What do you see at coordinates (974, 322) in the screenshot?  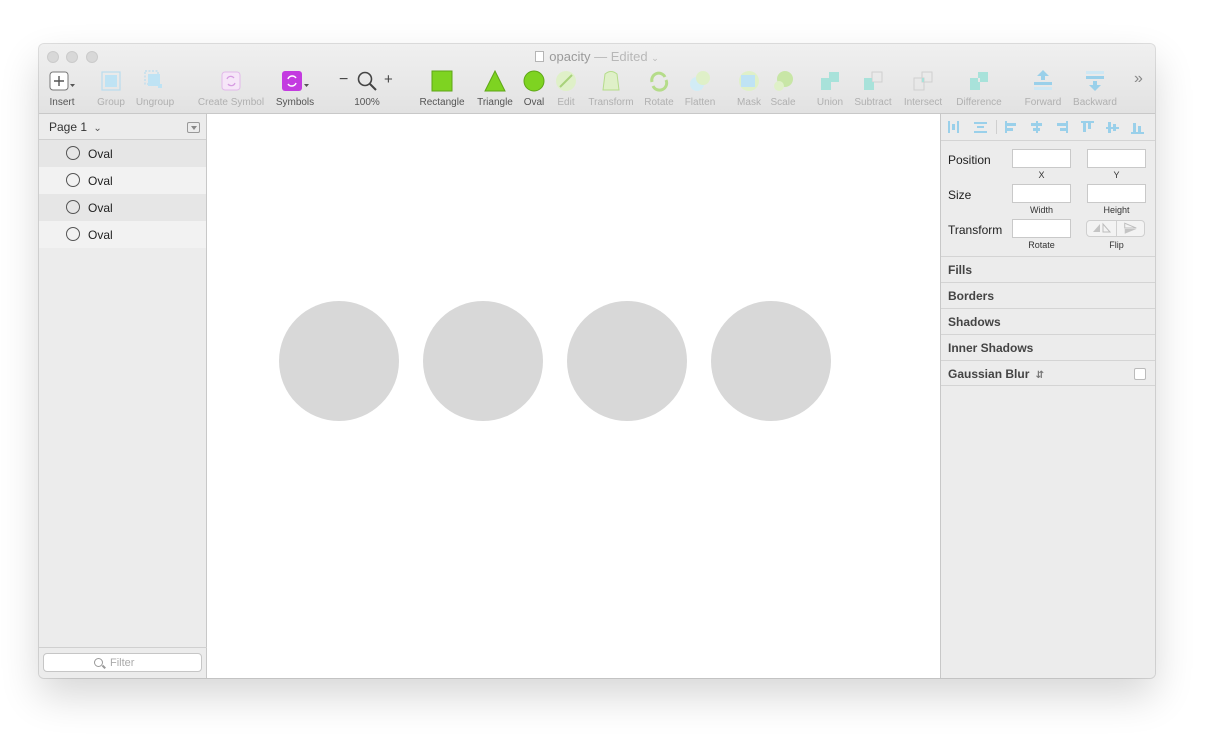 I see `shadows-label: Shadows` at bounding box center [974, 322].